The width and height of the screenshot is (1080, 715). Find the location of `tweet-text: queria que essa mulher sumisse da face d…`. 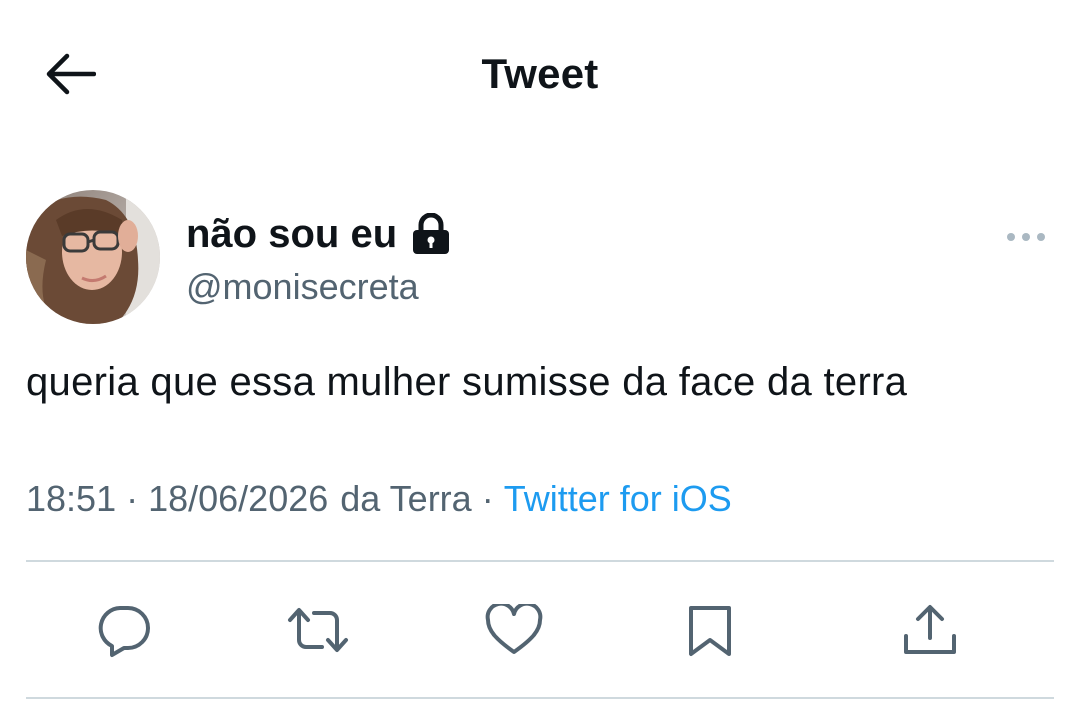

tweet-text: queria que essa mulher sumisse da face d… is located at coordinates (467, 382).